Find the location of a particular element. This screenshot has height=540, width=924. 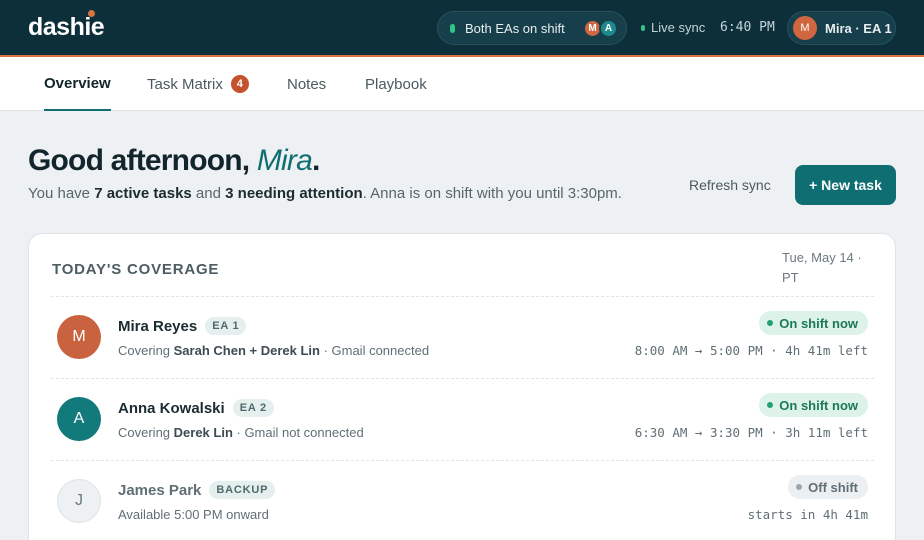

person-name: Mira Reyes EA 1 is located at coordinates (182, 326).